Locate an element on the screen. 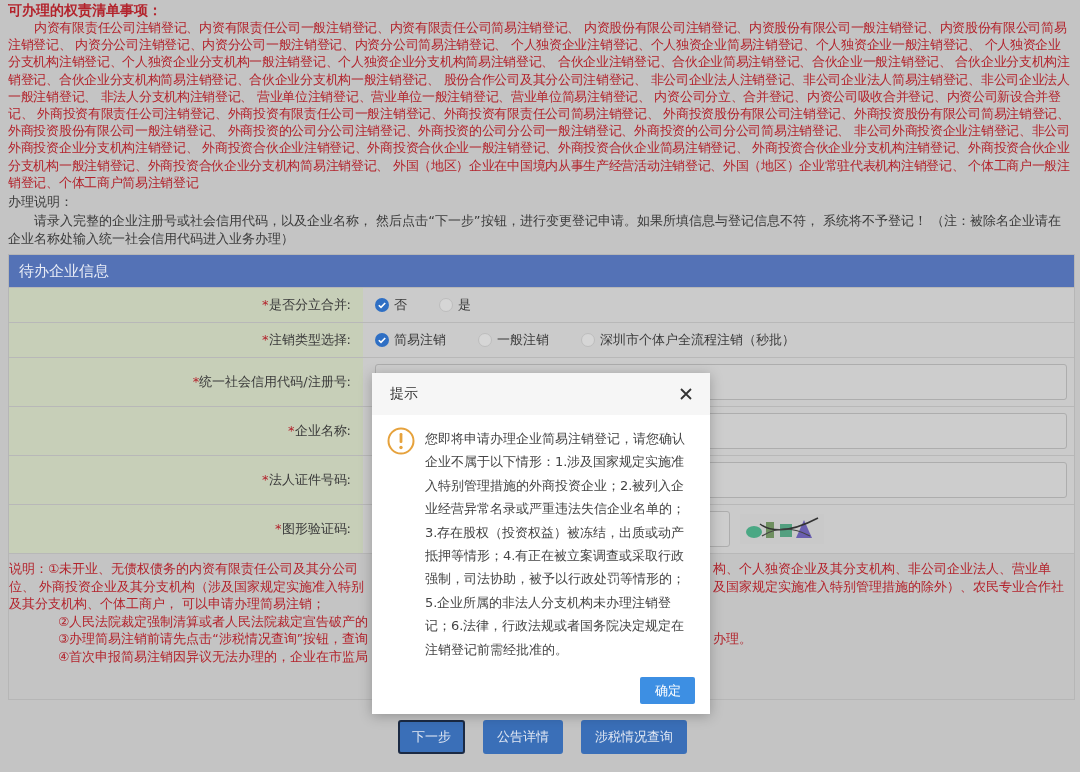  instructions-text: 请录入完整的企业注册号或社会信用代码，以及企业名称， 然后点击“下一步”按钮，进行变更登记申请。如果所填信息与登记信息不符， 系统将不予登记！ （注：被除名企业请在企业名称处输入统一社会信用代码进入业务办理） is located at coordinates (535, 230).